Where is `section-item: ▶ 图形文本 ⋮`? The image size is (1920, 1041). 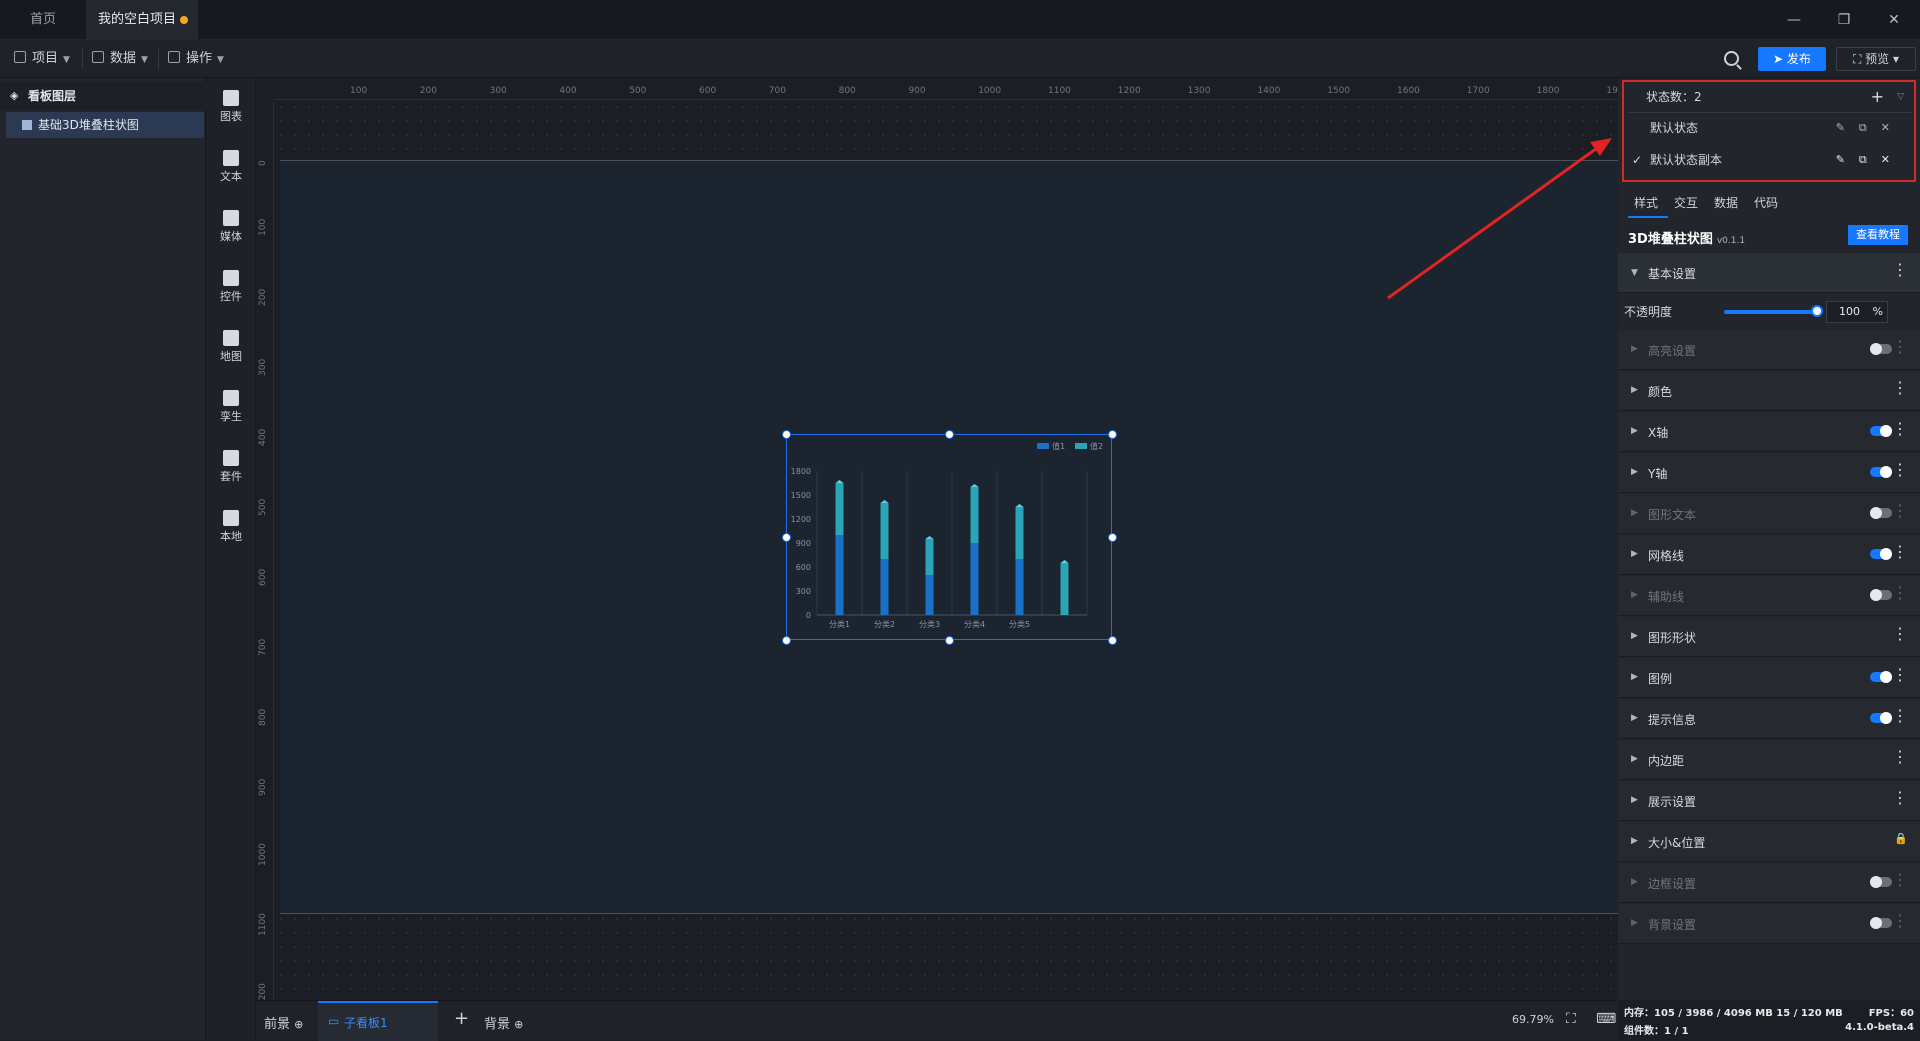 section-item: ▶ 图形文本 ⋮ is located at coordinates (1769, 514).